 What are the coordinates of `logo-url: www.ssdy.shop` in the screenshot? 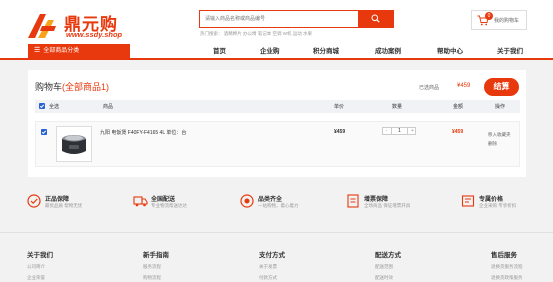 It's located at (94, 34).